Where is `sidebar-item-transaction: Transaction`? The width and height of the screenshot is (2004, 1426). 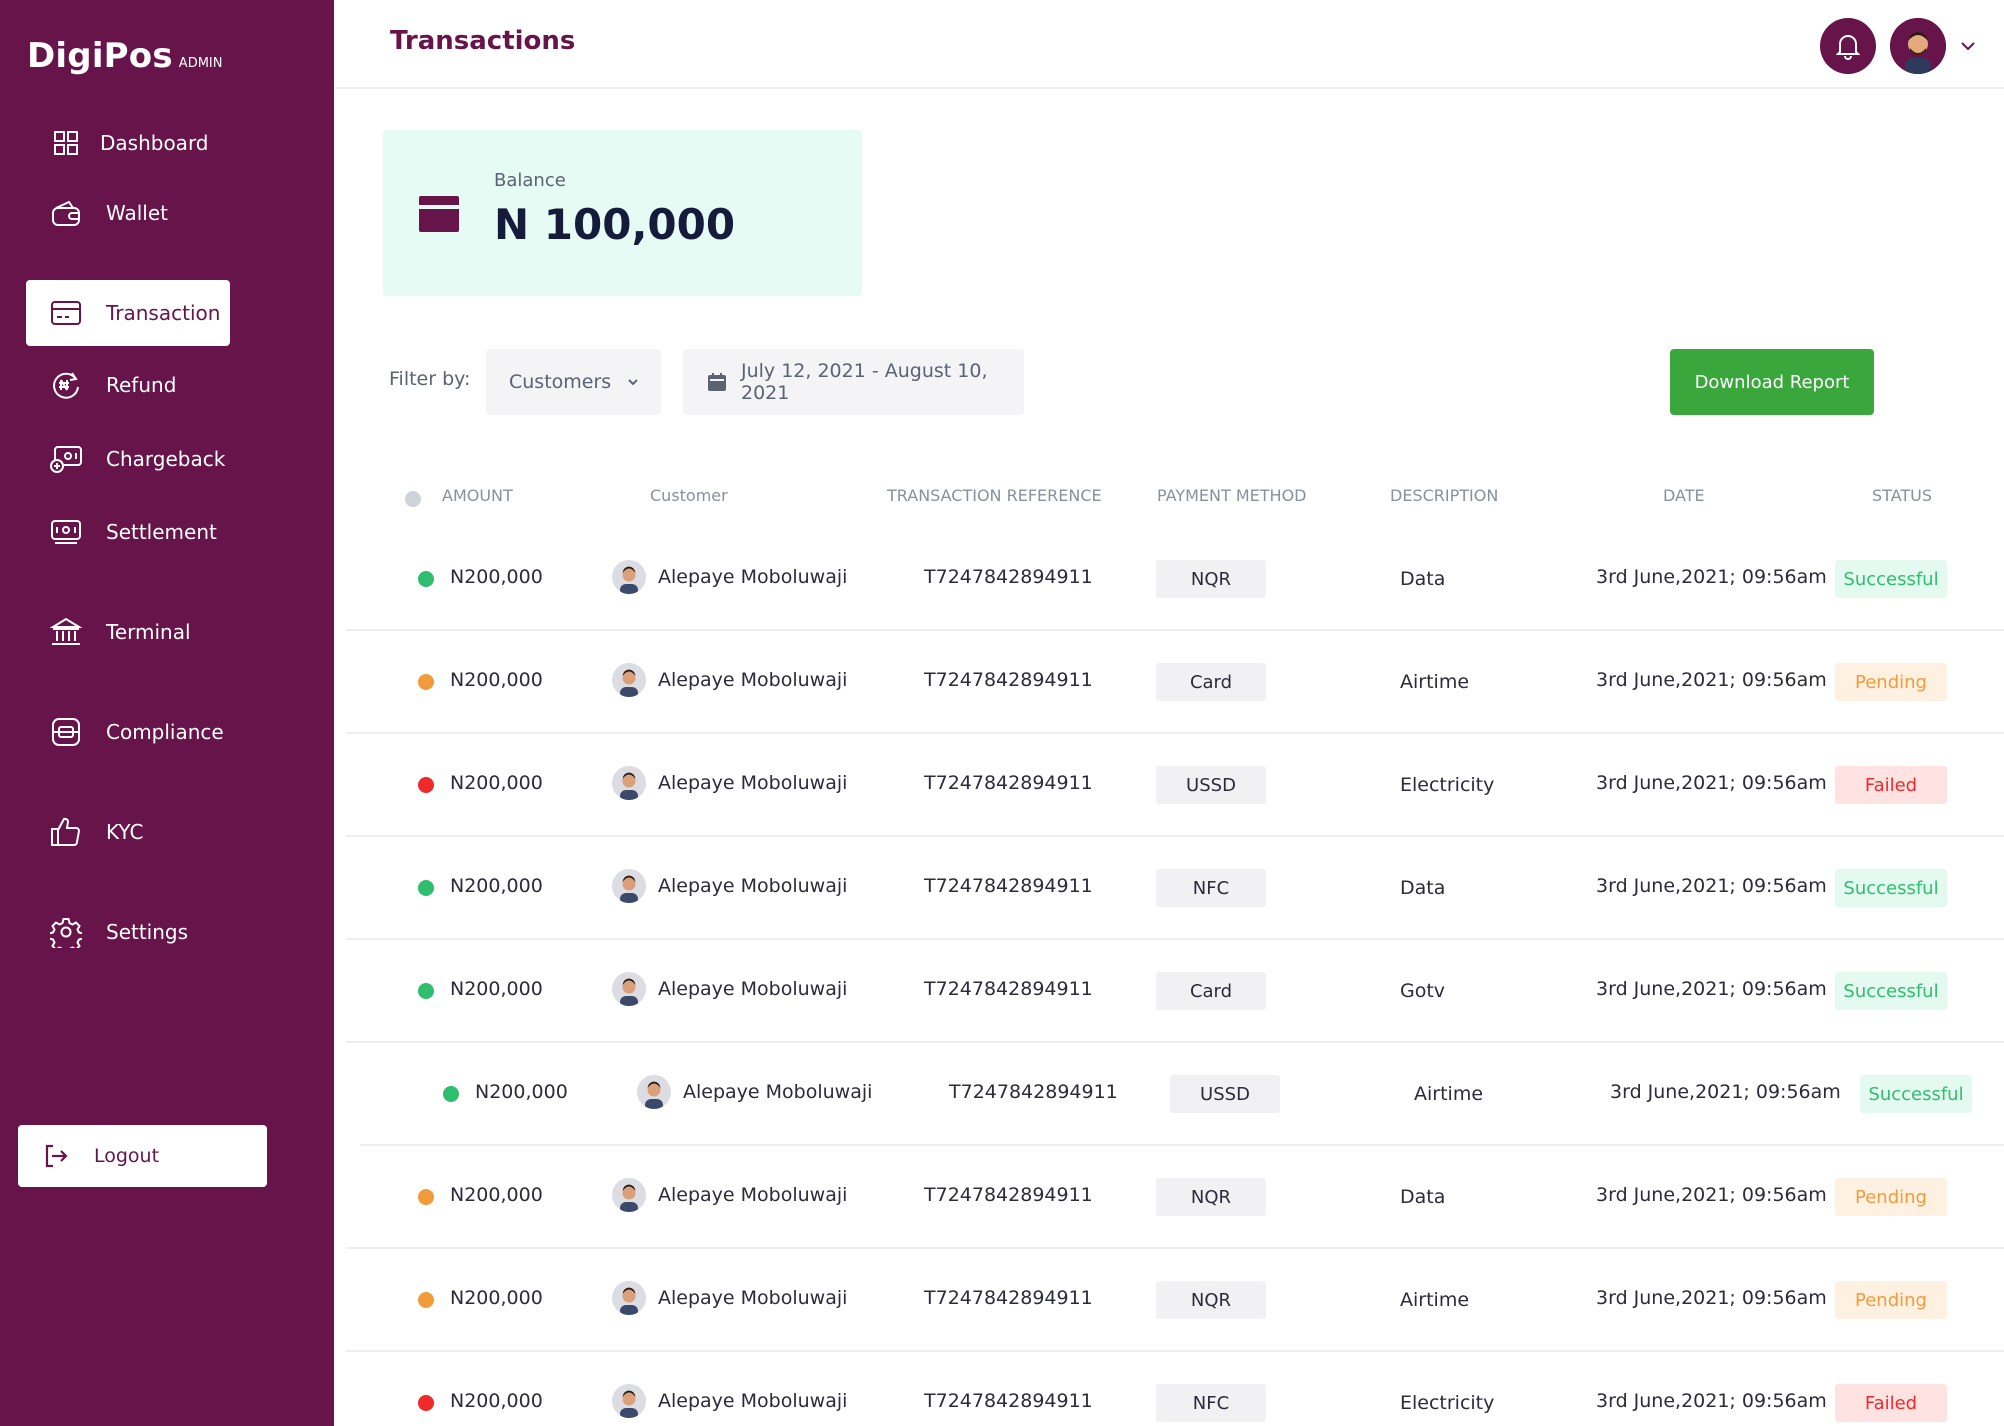 sidebar-item-transaction: Transaction is located at coordinates (128, 313).